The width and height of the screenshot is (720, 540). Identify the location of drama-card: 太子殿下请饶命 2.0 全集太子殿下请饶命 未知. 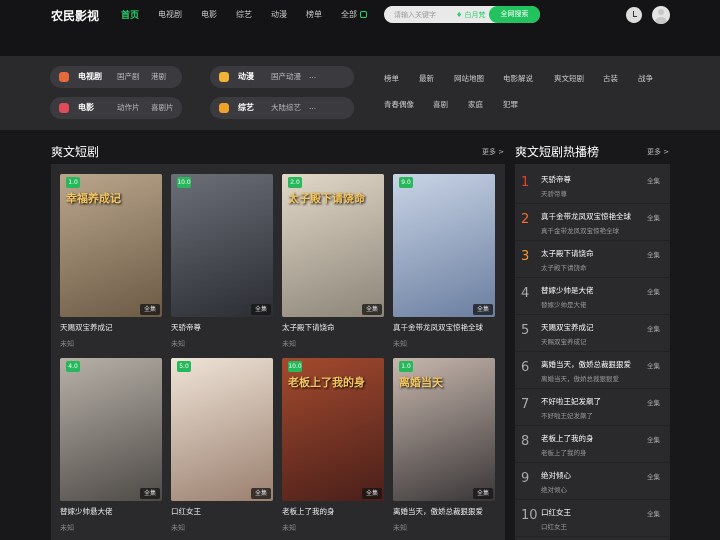
(333, 261).